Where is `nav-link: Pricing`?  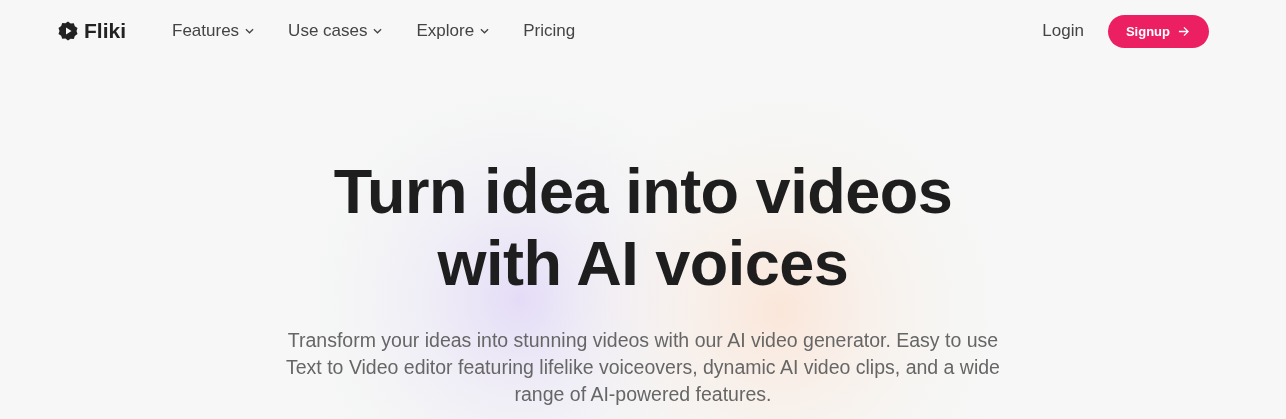
nav-link: Pricing is located at coordinates (549, 31).